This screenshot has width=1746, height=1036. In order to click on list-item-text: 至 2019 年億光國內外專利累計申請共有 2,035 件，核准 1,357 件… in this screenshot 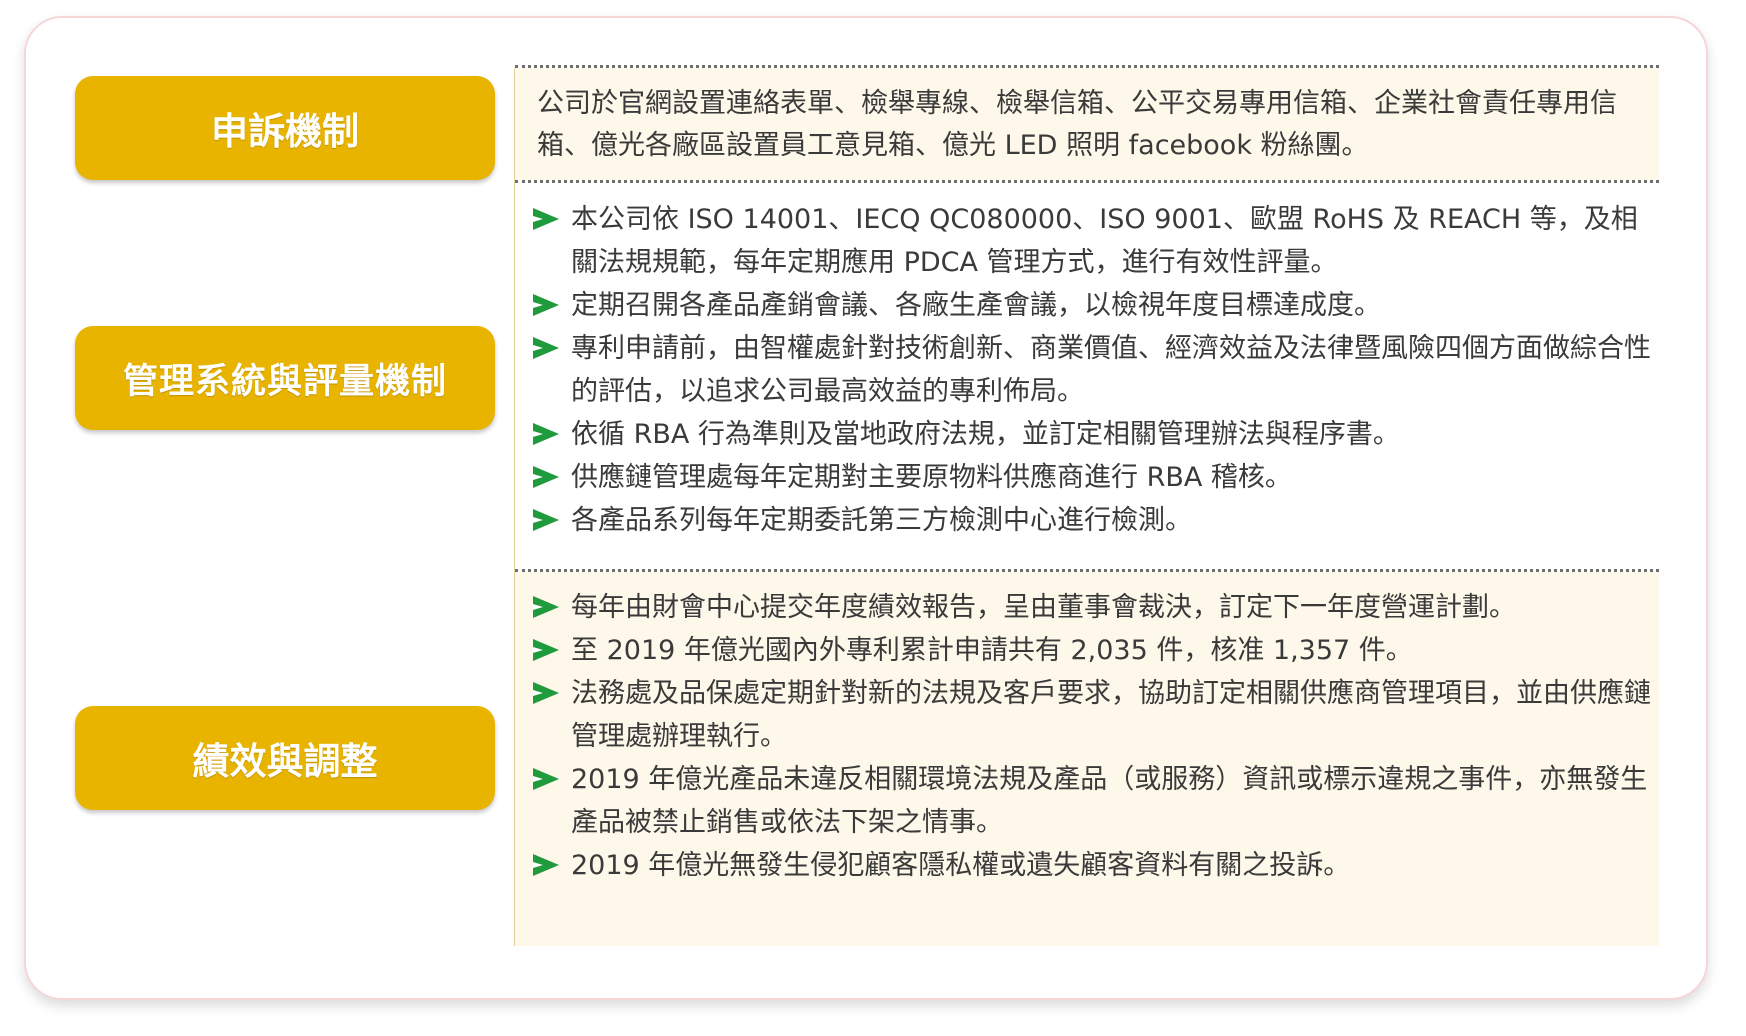, I will do `click(992, 650)`.